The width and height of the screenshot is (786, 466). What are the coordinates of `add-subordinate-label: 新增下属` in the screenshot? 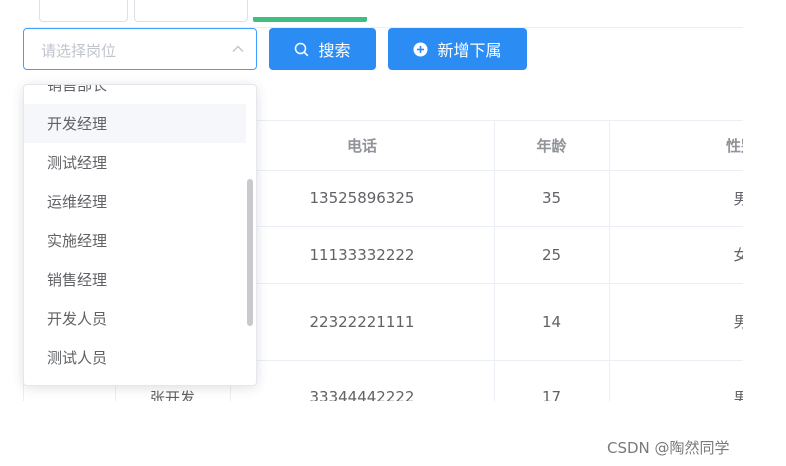 It's located at (469, 50).